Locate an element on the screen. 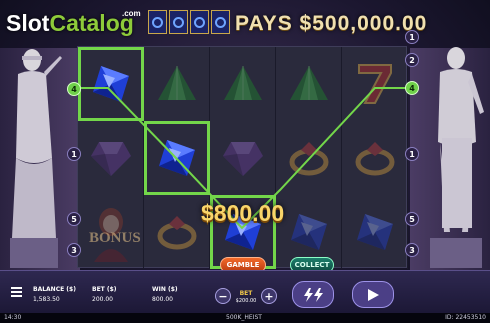 Image resolution: width=490 pixels, height=323 pixels. blue-gem-symbol is located at coordinates (375, 232).